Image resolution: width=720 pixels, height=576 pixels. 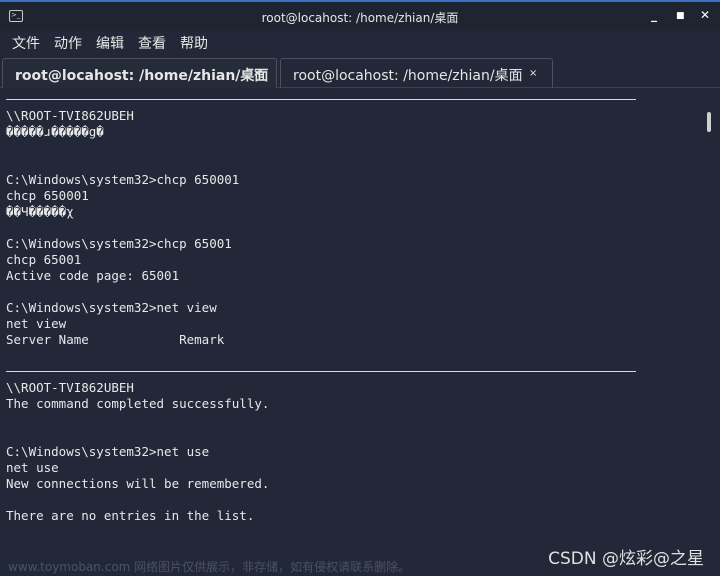 I want to click on close-button: ✕, so click(x=705, y=15).